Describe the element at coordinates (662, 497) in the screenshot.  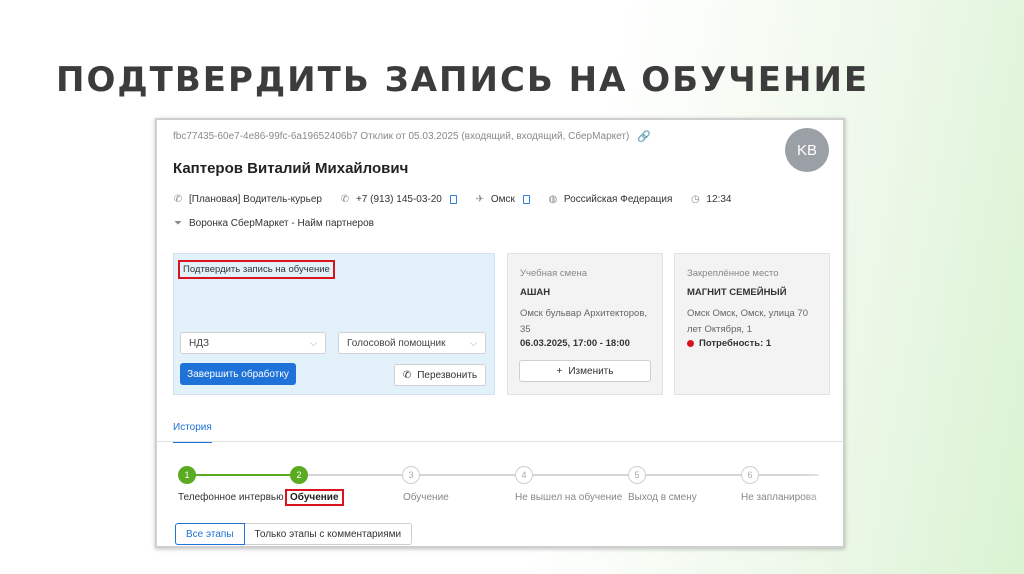
I see `step-label-5: Выход в смену` at that location.